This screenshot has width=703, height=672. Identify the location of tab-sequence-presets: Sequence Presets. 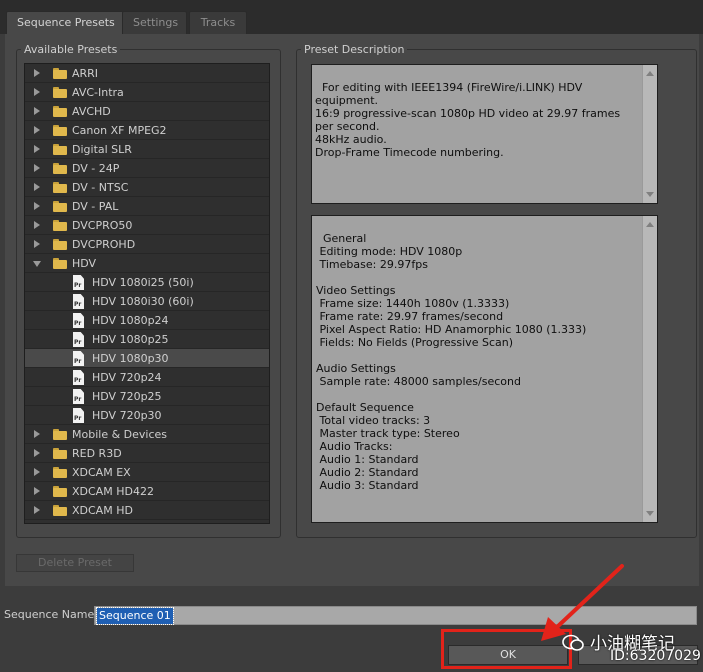
(66, 22).